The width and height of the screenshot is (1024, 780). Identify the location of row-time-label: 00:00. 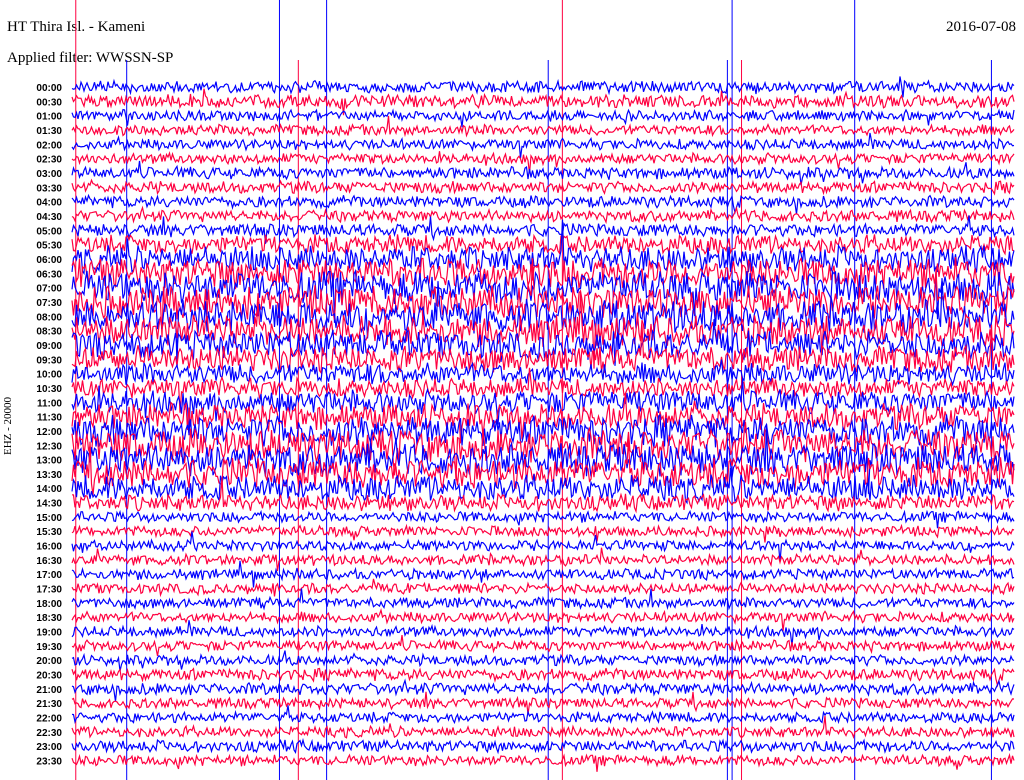
(49, 88).